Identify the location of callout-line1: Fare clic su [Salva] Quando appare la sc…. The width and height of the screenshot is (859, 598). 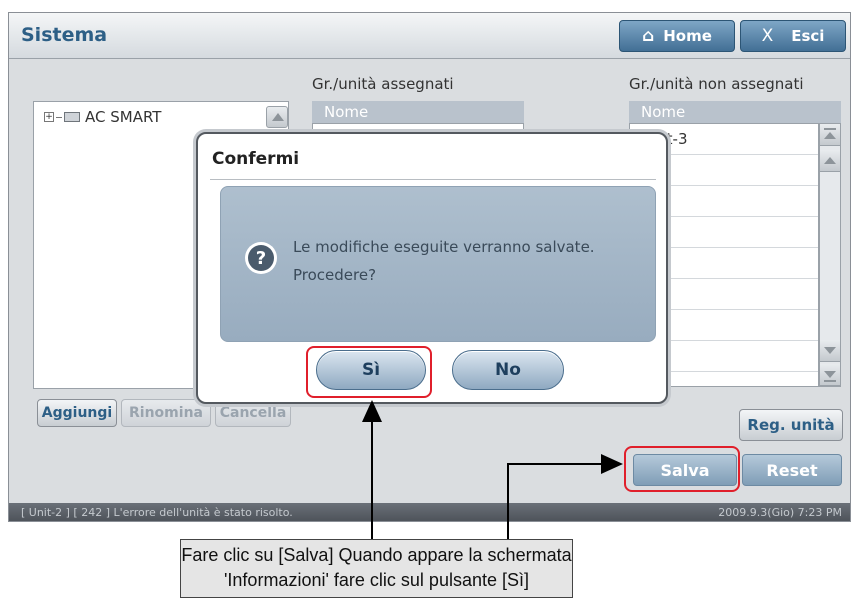
(376, 555).